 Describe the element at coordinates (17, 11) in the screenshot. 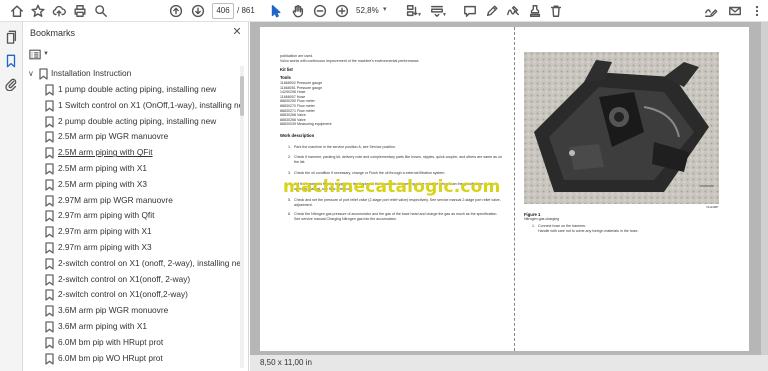

I see `home-icon` at that location.